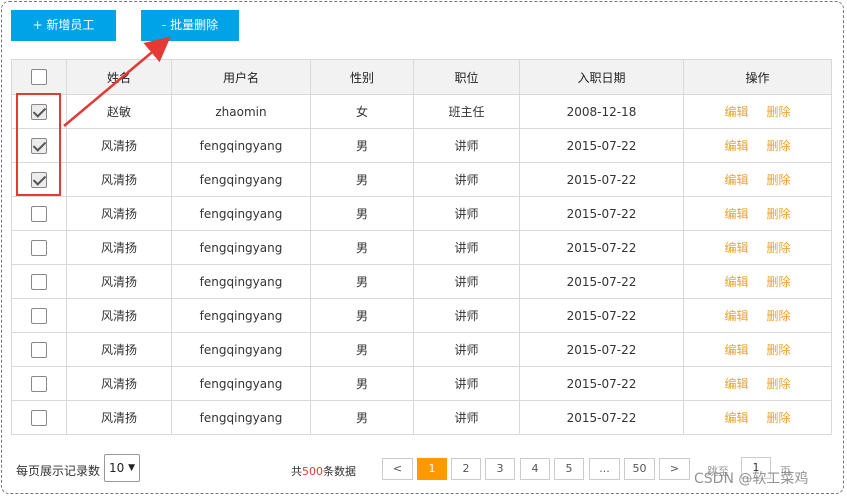 The height and width of the screenshot is (497, 847). What do you see at coordinates (569, 469) in the screenshot?
I see `page-button: 5` at bounding box center [569, 469].